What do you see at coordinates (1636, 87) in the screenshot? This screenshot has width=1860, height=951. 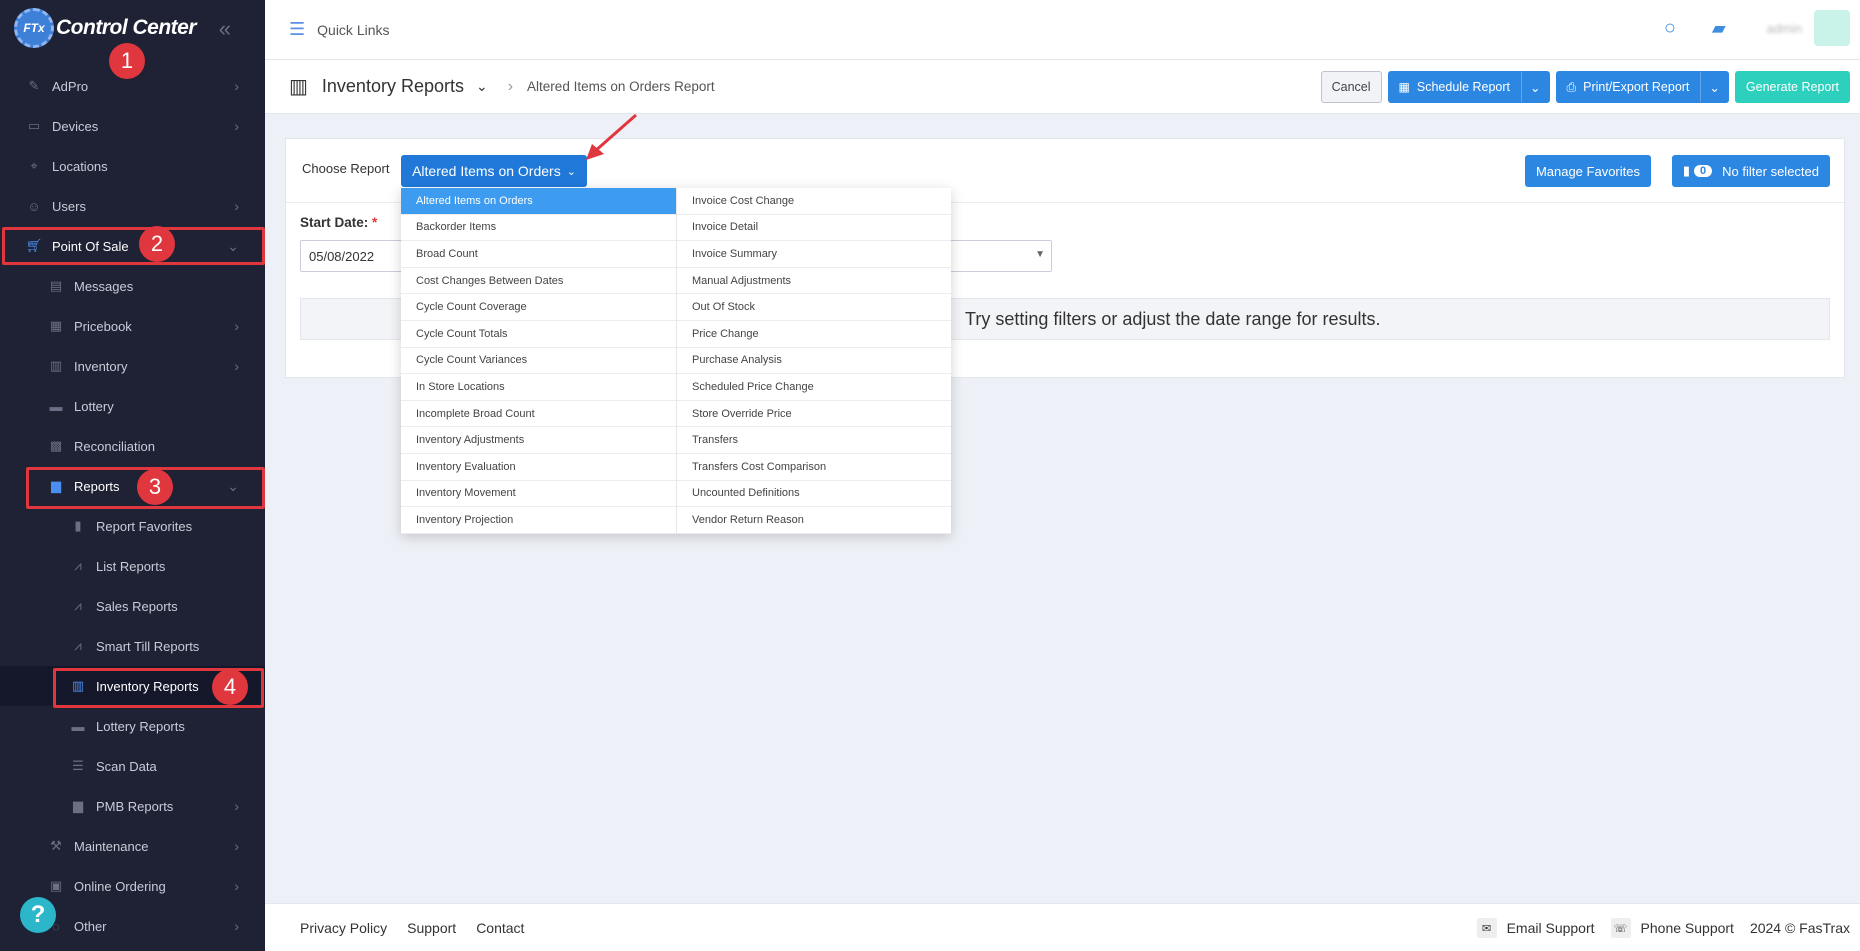 I see `print-export-label: Print/Export Report` at bounding box center [1636, 87].